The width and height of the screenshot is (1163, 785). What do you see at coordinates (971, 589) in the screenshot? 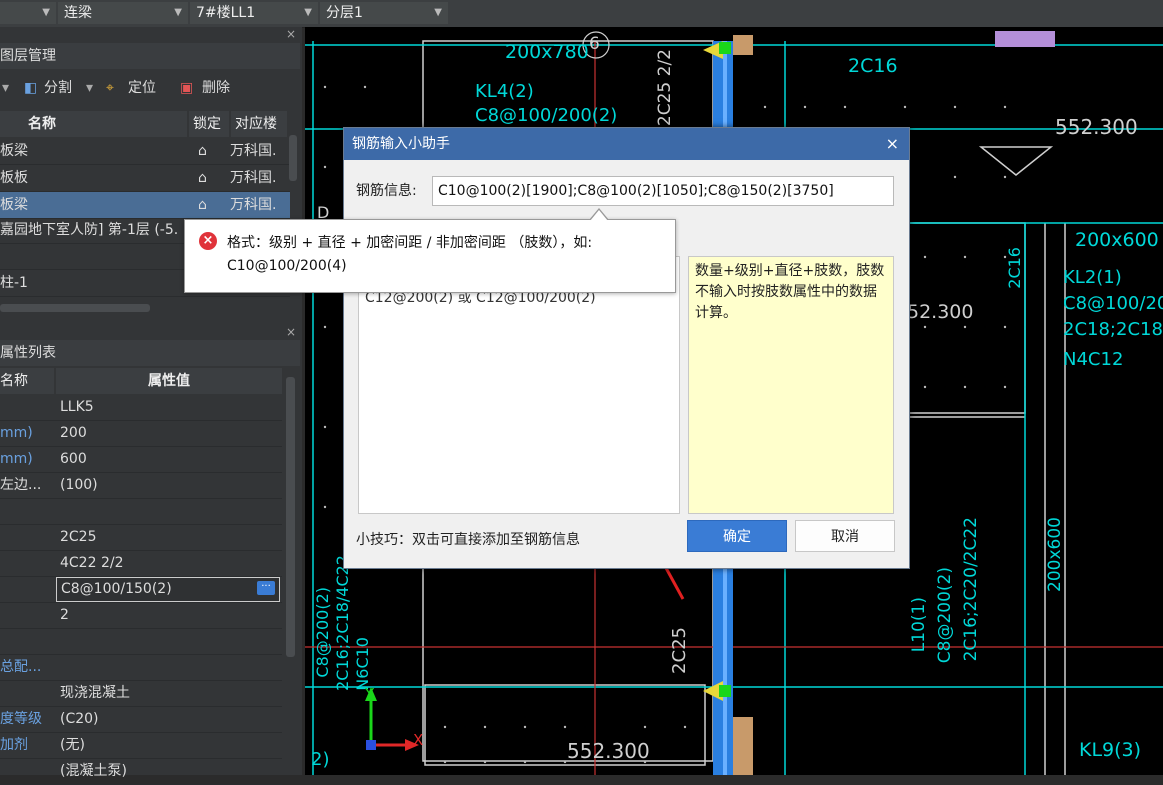
I see `cad-label: 2C16;2C20/2C22` at bounding box center [971, 589].